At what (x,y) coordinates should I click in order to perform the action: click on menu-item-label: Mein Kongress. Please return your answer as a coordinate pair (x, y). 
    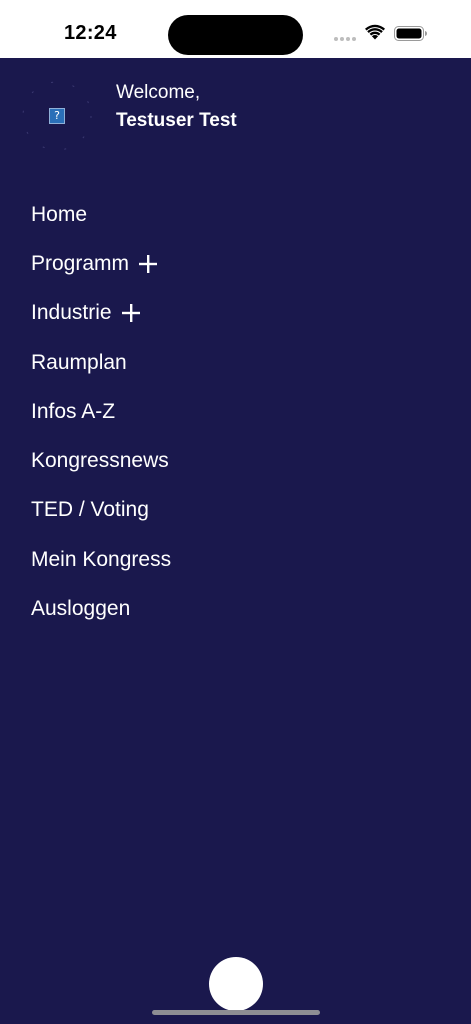
    Looking at the image, I should click on (101, 559).